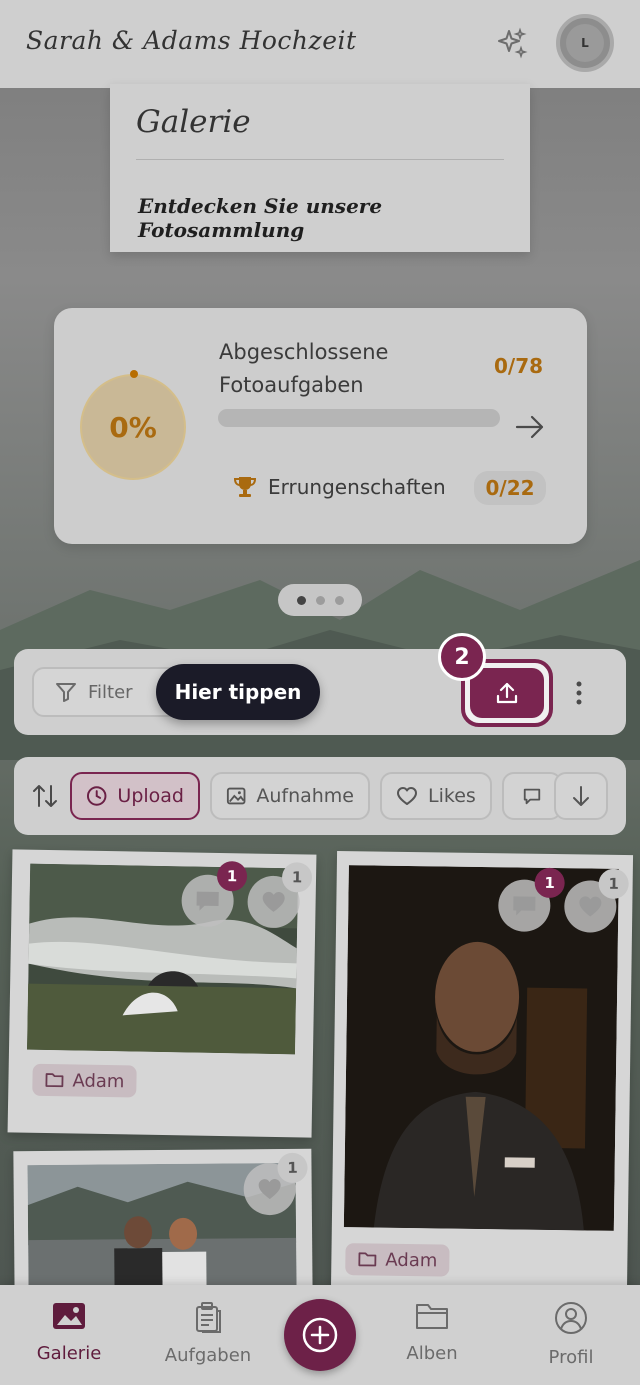 This screenshot has width=640, height=1385. What do you see at coordinates (69, 1353) in the screenshot?
I see `nav-label: Galerie` at bounding box center [69, 1353].